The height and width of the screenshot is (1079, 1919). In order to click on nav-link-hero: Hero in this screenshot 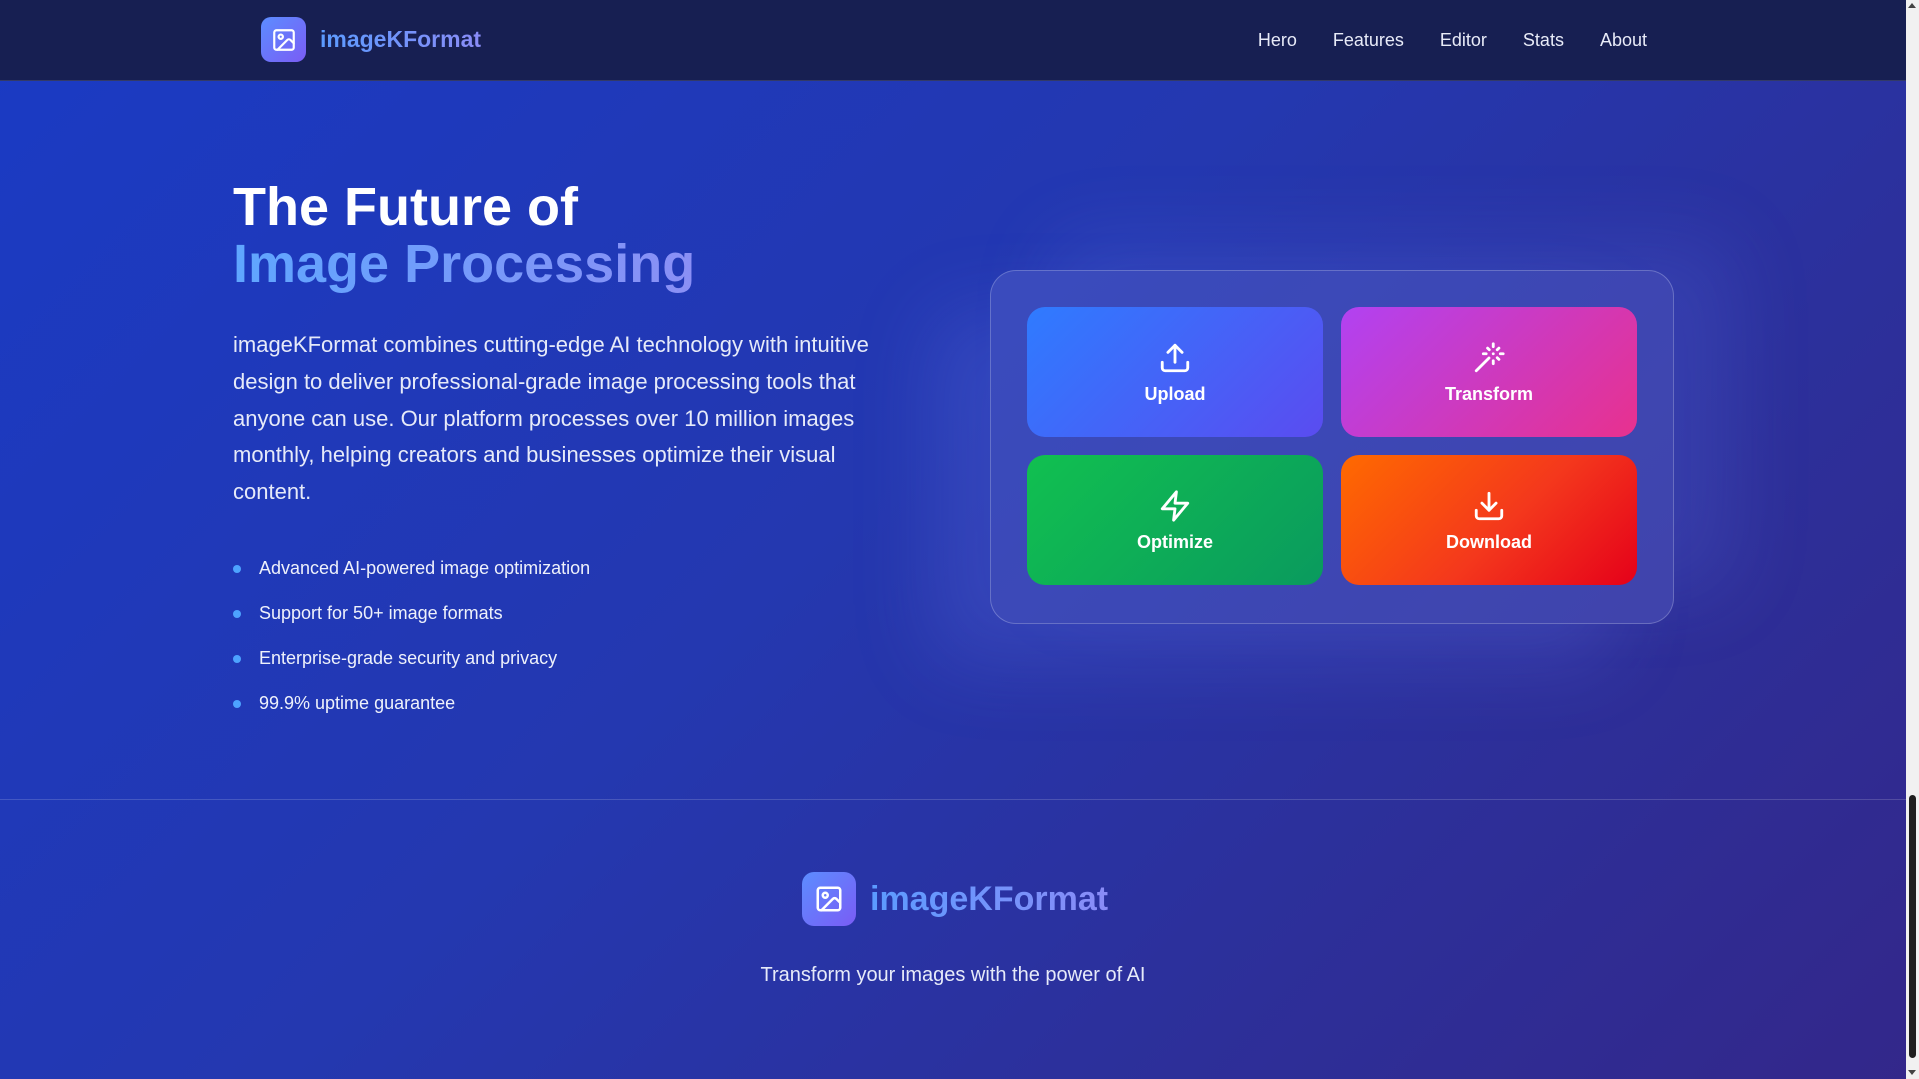, I will do `click(1277, 40)`.